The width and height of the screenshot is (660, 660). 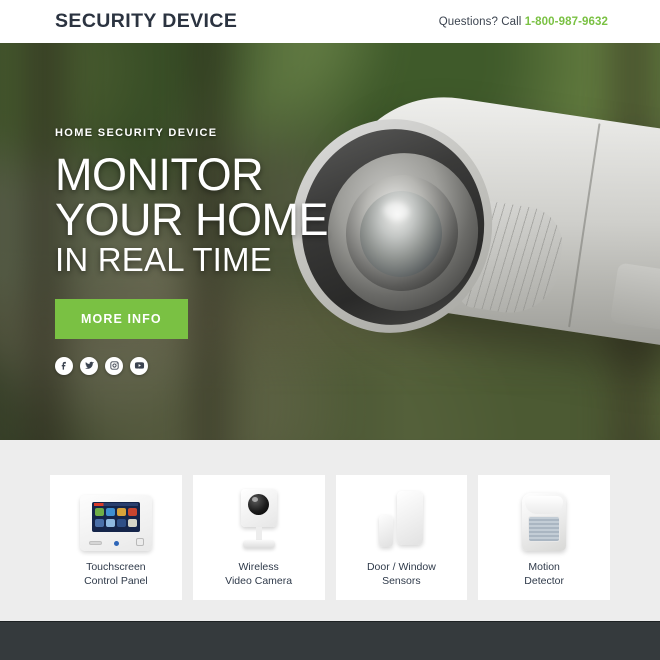 I want to click on contact-prefix: Questions? Call, so click(x=481, y=21).